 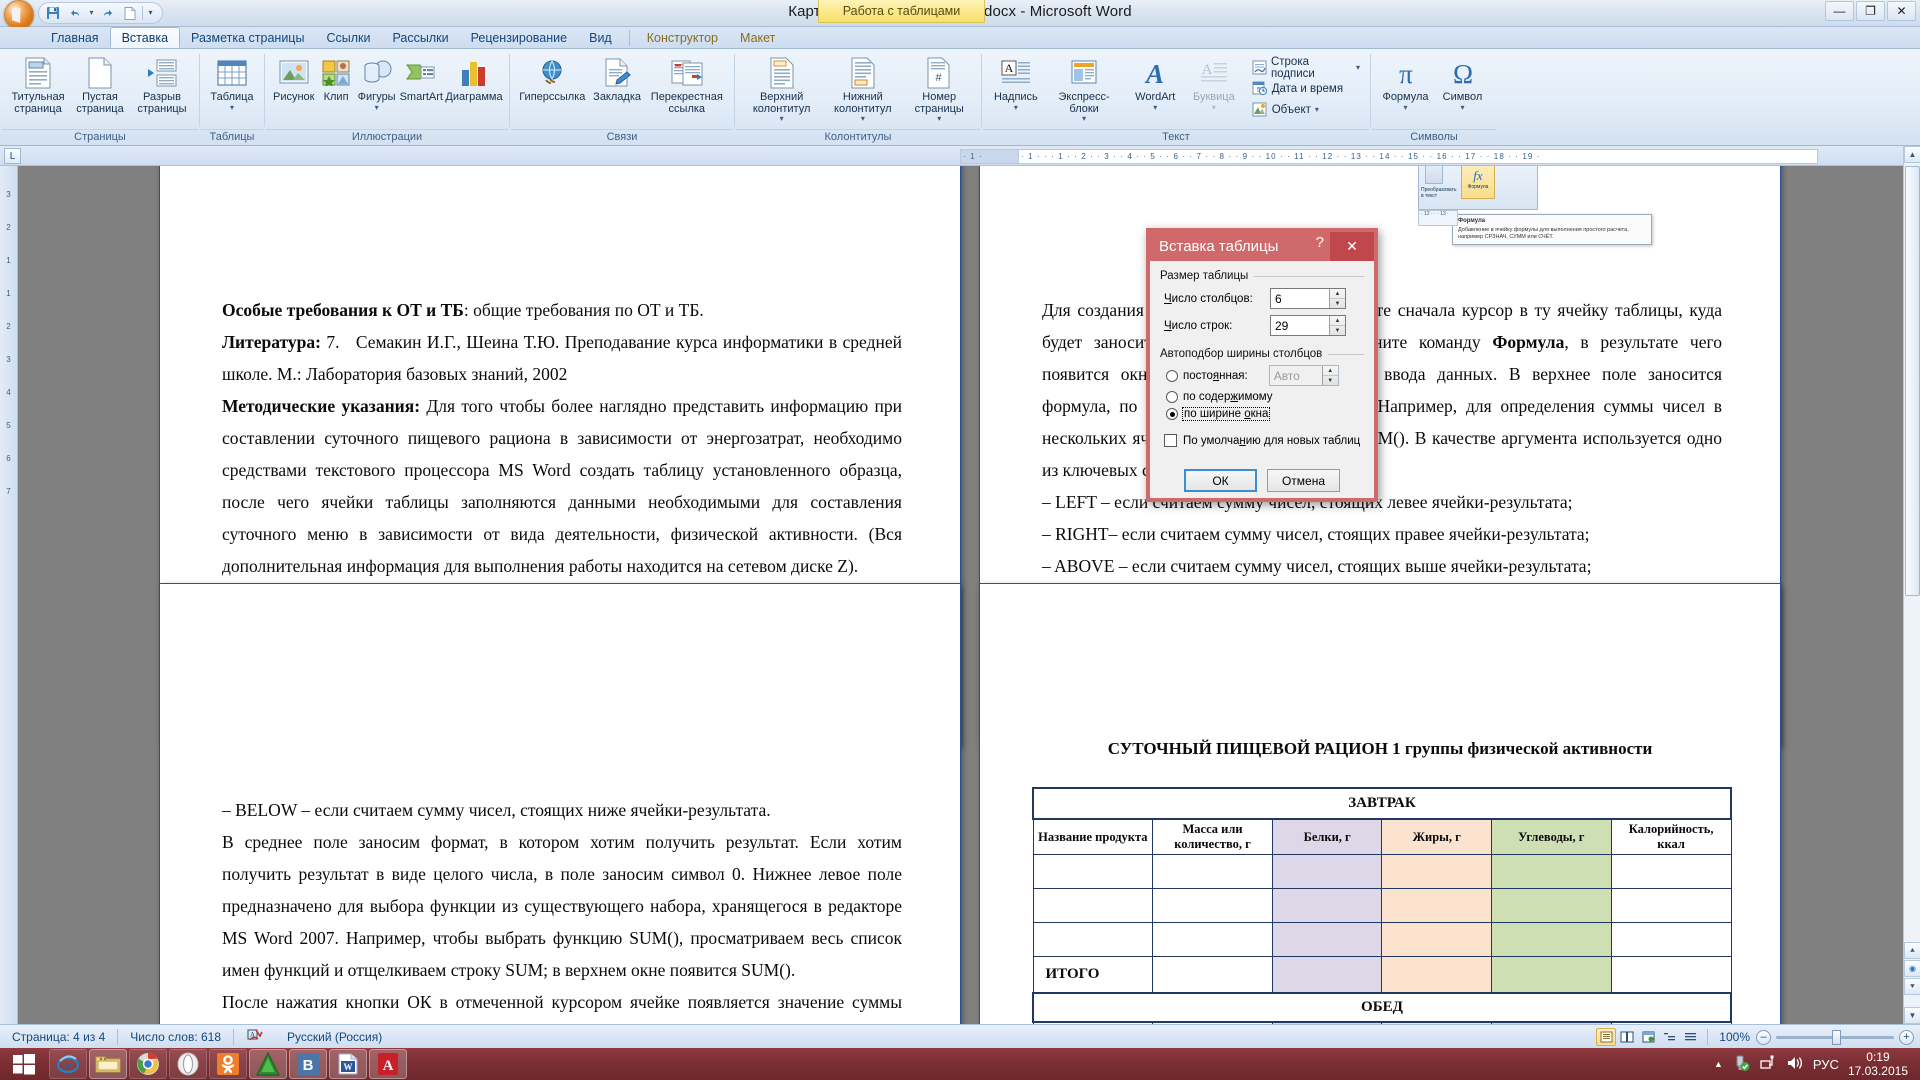 I want to click on formula-button-highlighted: fx Формула, so click(x=1478, y=182).